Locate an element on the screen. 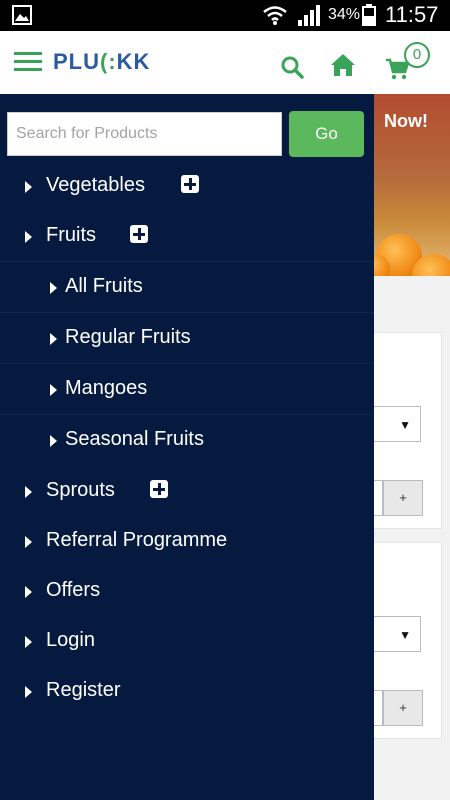 The height and width of the screenshot is (800, 450). menu-item-label: Mangoes is located at coordinates (106, 388).